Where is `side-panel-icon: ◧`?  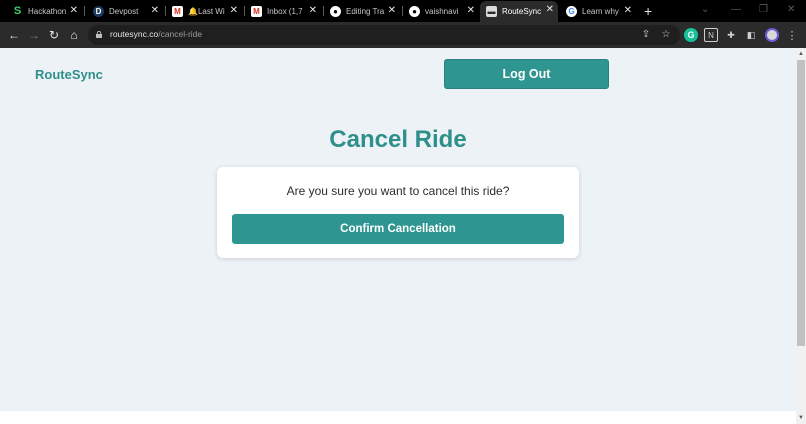
side-panel-icon: ◧ is located at coordinates (751, 35).